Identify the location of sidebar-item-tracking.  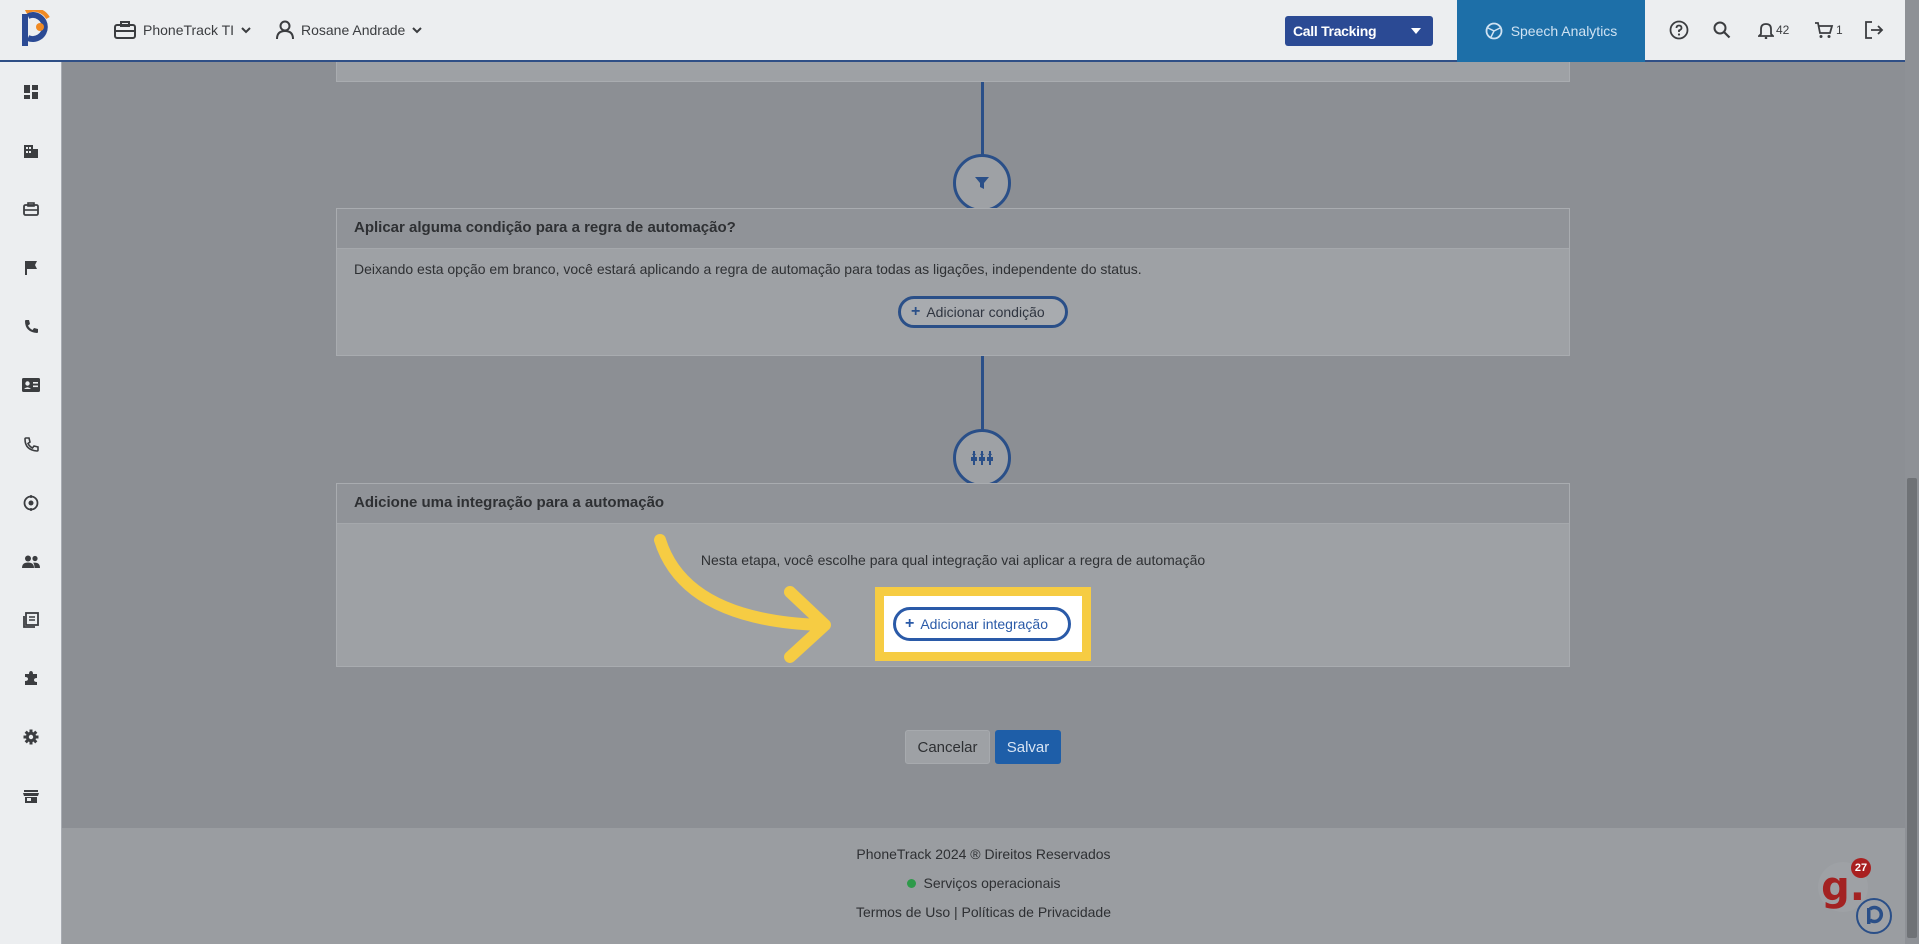
(31, 503).